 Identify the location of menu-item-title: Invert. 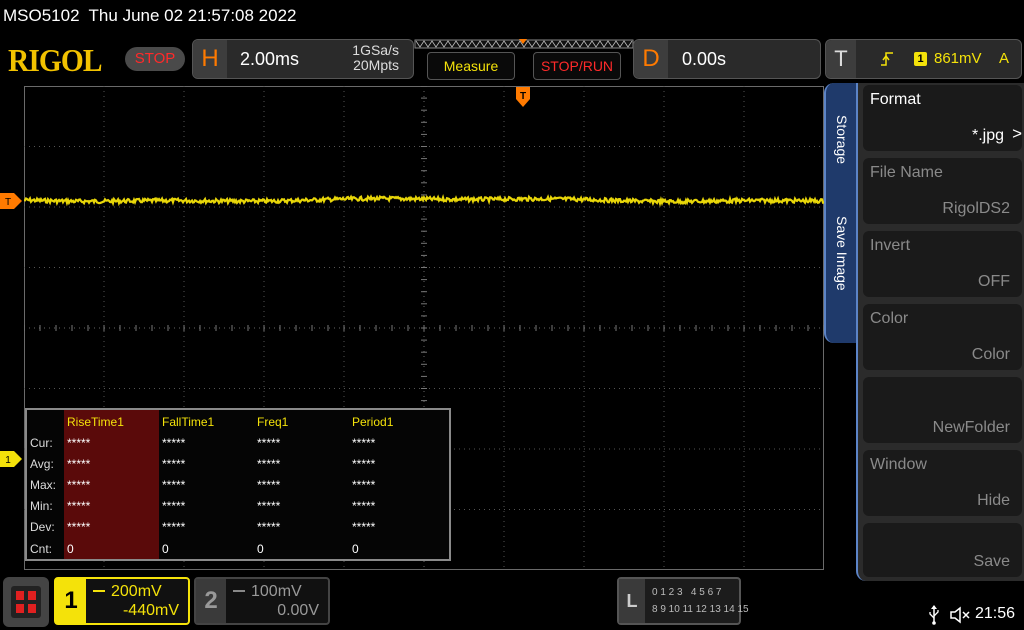
(890, 245).